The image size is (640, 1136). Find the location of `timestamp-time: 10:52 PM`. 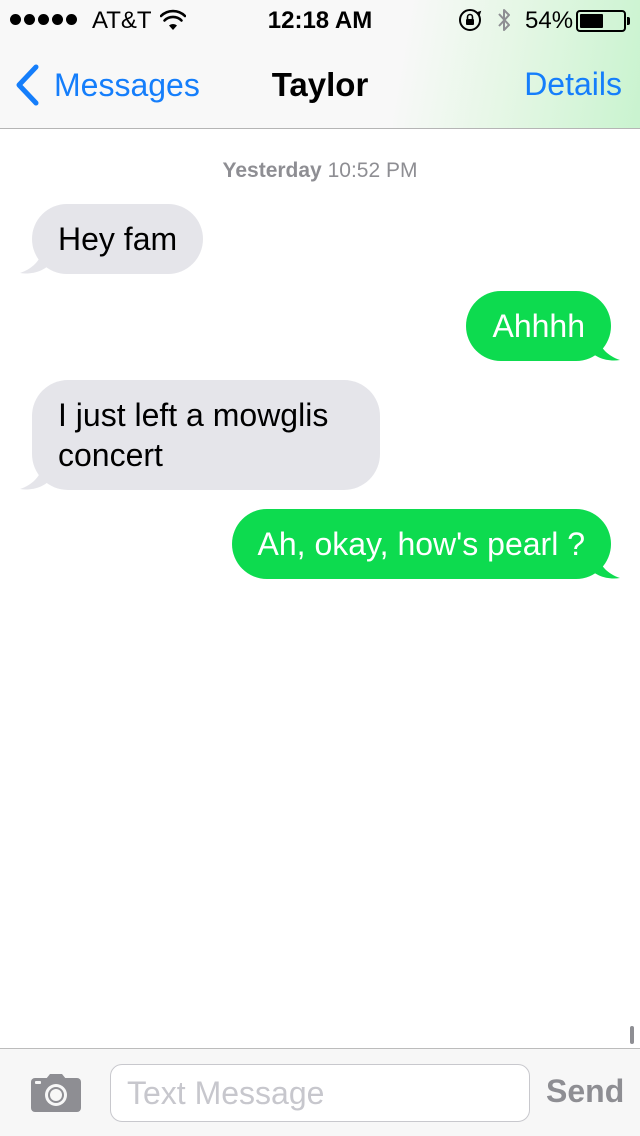

timestamp-time: 10:52 PM is located at coordinates (372, 170).